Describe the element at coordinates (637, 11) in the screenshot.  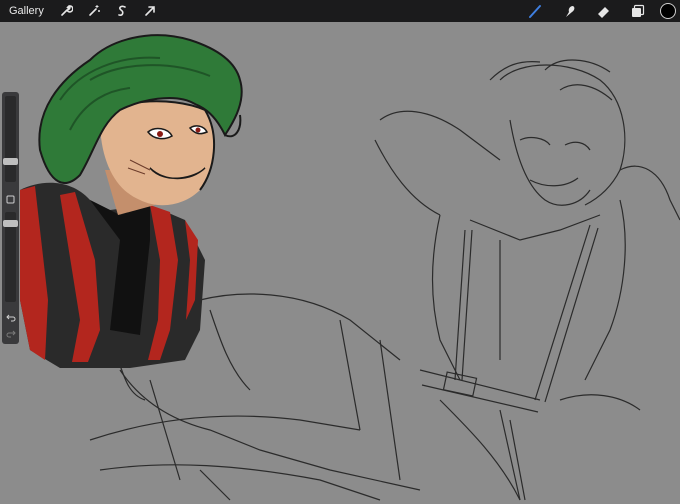
I see `layers-icon` at that location.